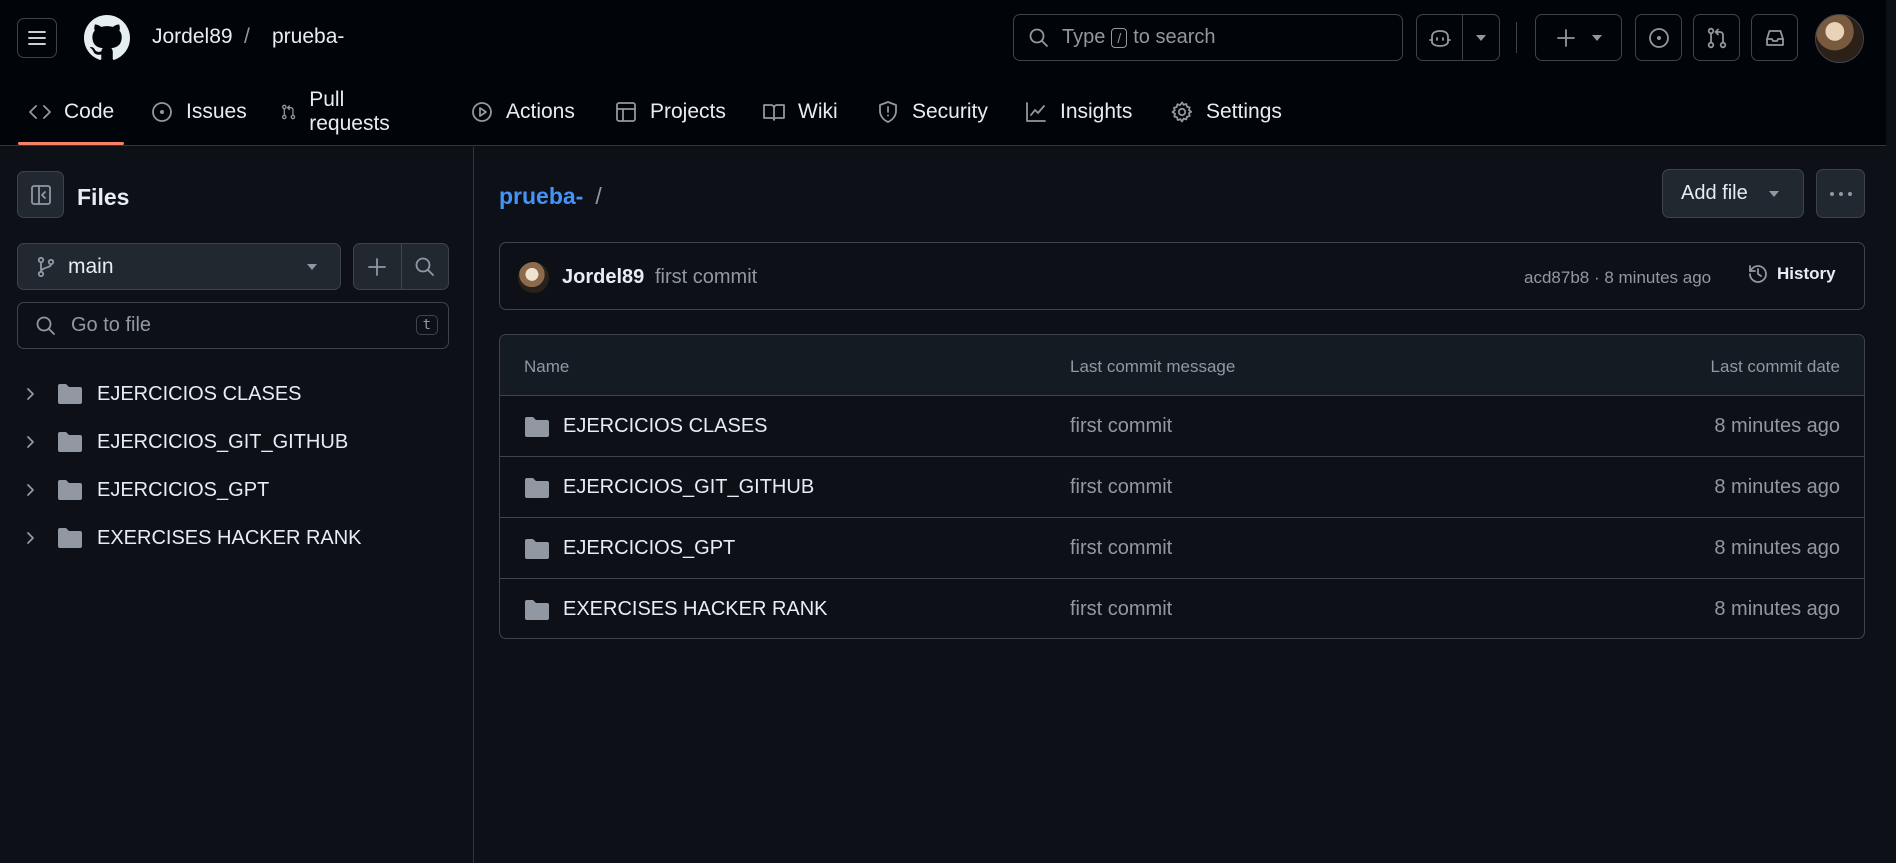  I want to click on search-input: Type / to search, so click(1208, 37).